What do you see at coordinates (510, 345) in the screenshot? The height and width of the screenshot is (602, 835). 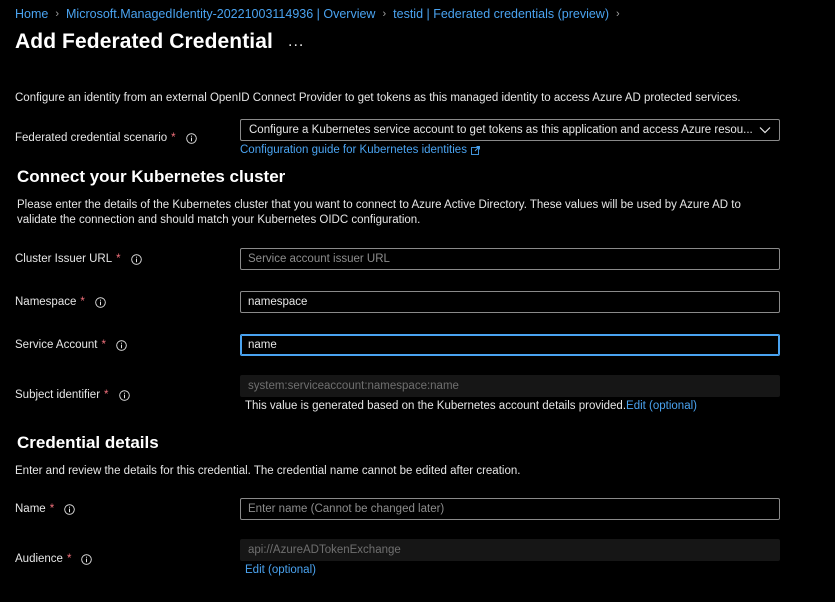 I see `service-account-input` at bounding box center [510, 345].